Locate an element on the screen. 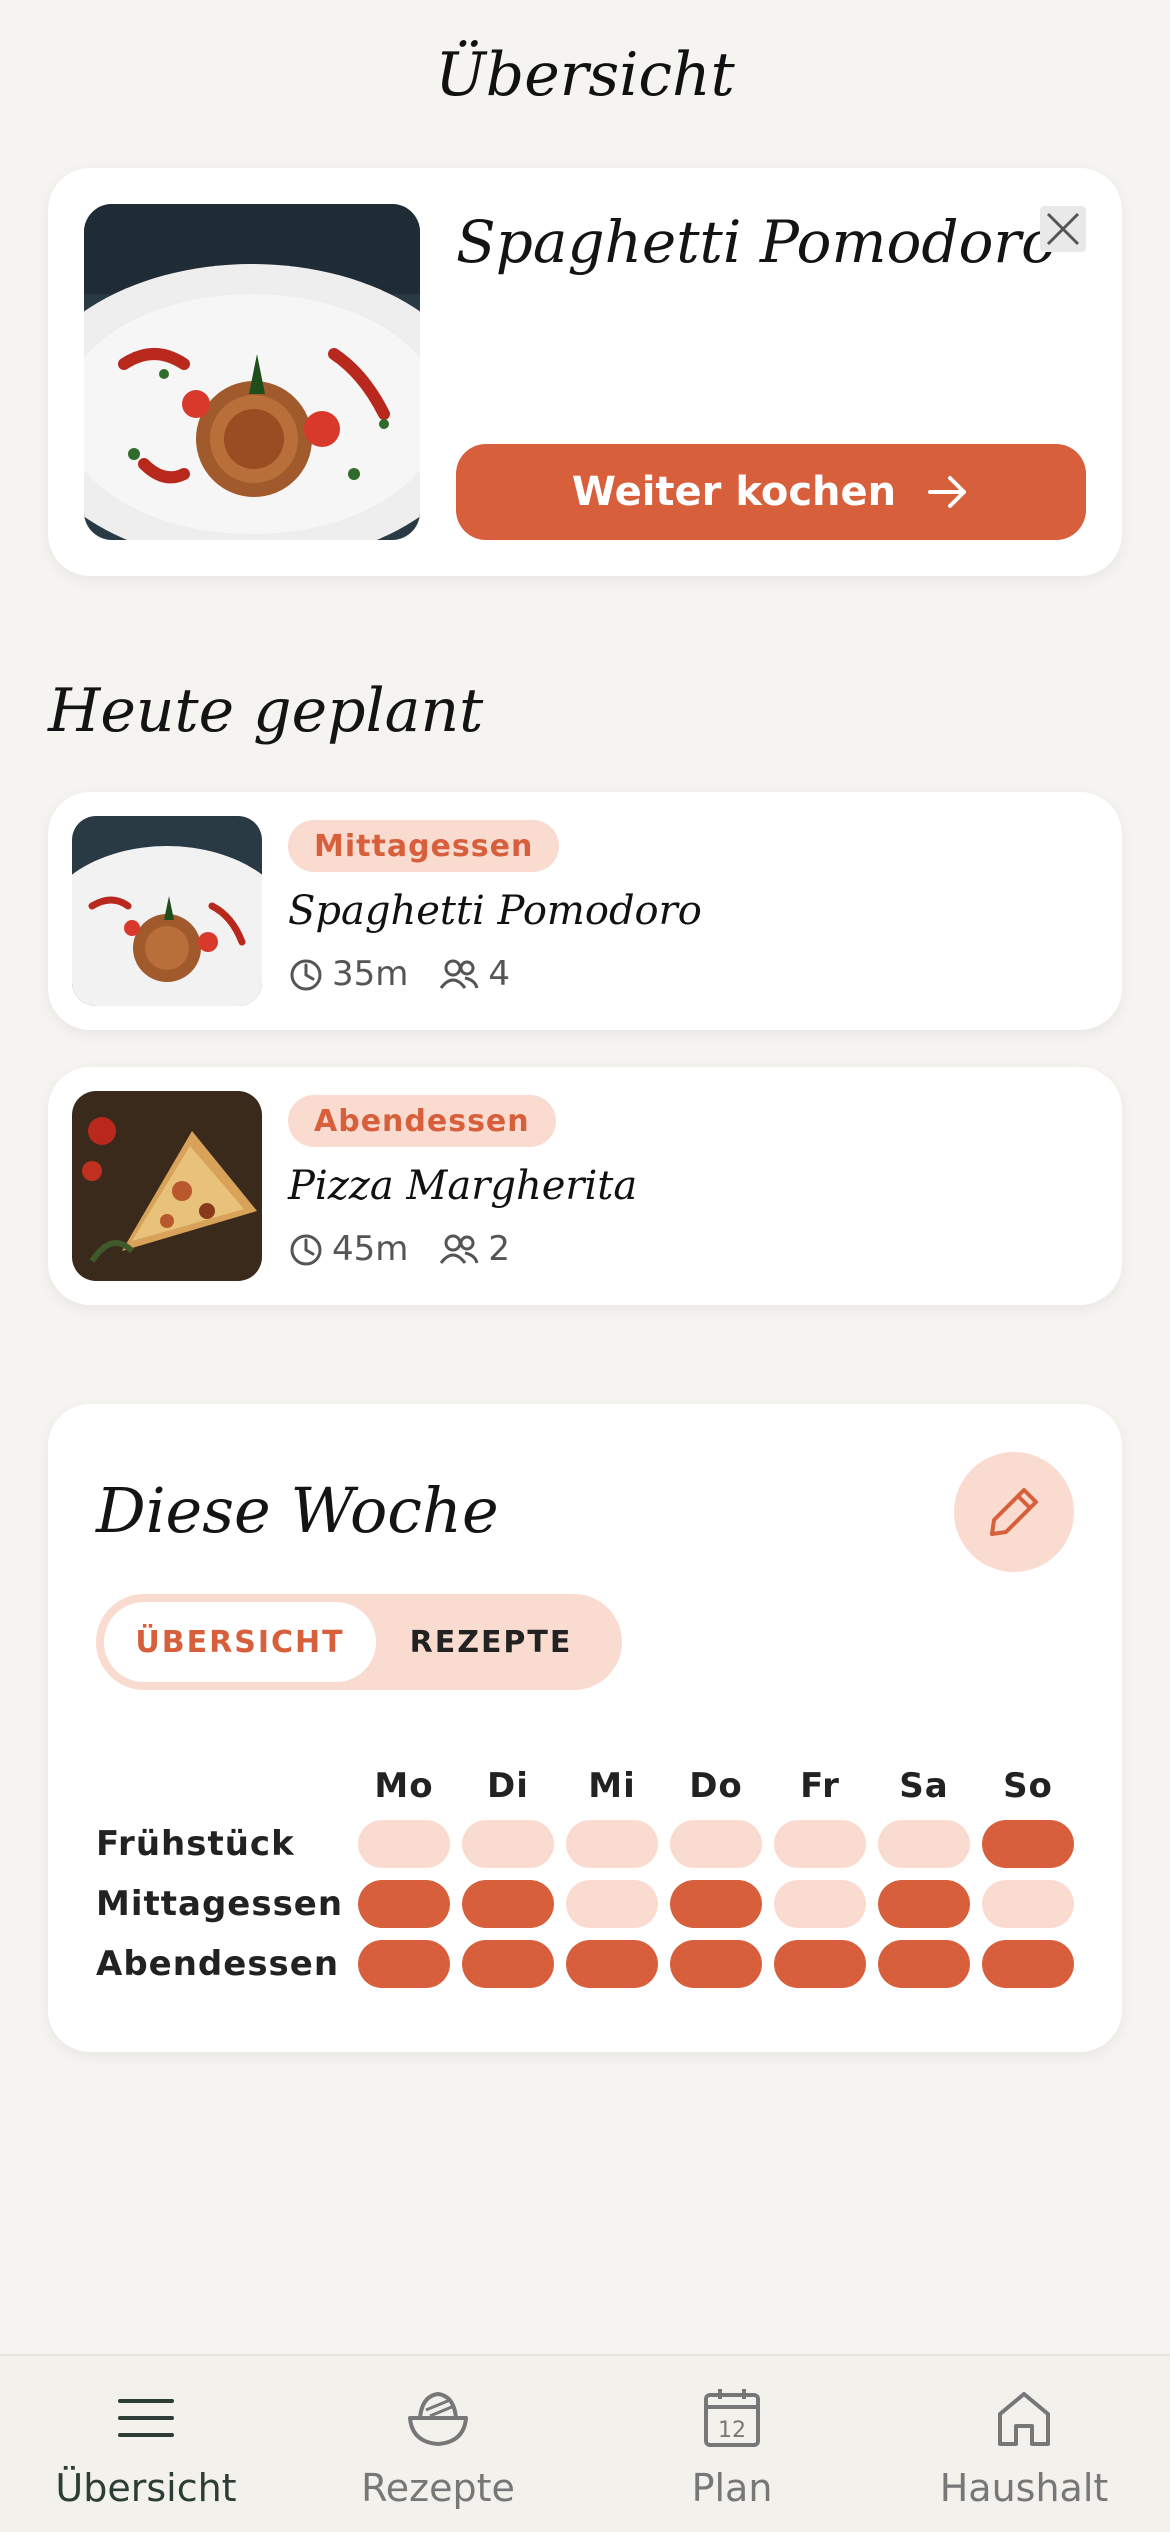 Image resolution: width=1170 pixels, height=2532 pixels. day-label: Do is located at coordinates (716, 1786).